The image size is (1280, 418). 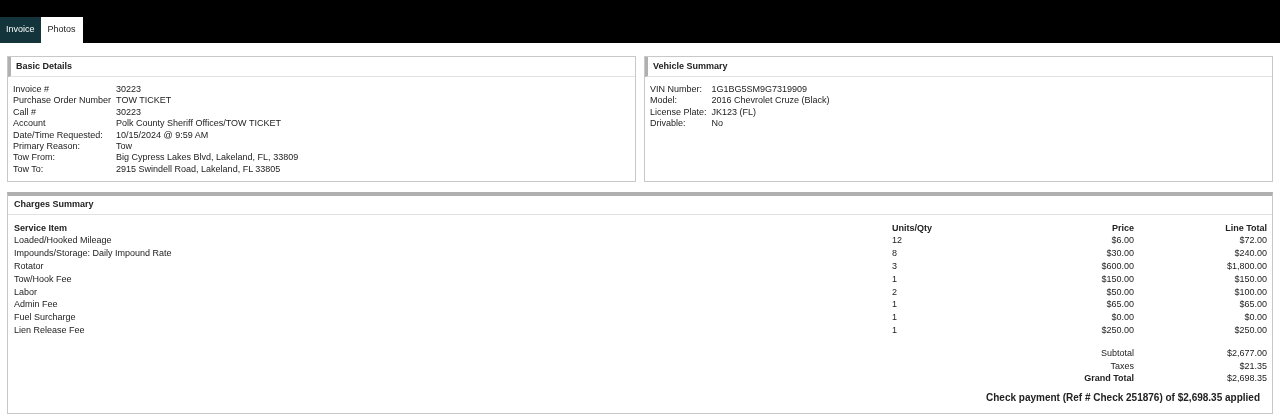 What do you see at coordinates (1119, 254) in the screenshot?
I see `table-cell-text: $30.00` at bounding box center [1119, 254].